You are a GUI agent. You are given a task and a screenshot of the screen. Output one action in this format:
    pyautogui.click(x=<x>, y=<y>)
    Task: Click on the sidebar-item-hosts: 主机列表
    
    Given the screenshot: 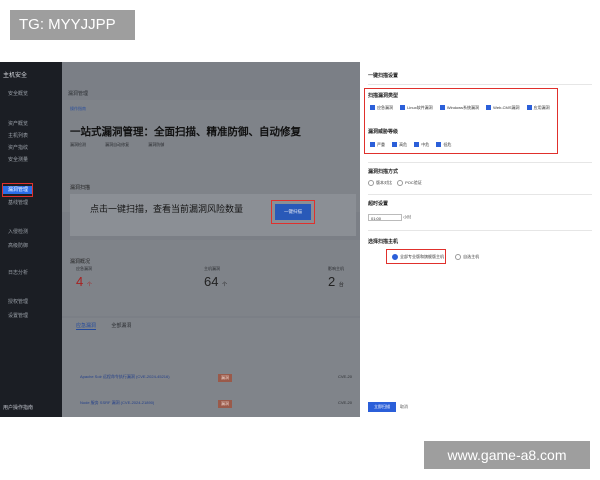 What is the action you would take?
    pyautogui.click(x=33, y=136)
    